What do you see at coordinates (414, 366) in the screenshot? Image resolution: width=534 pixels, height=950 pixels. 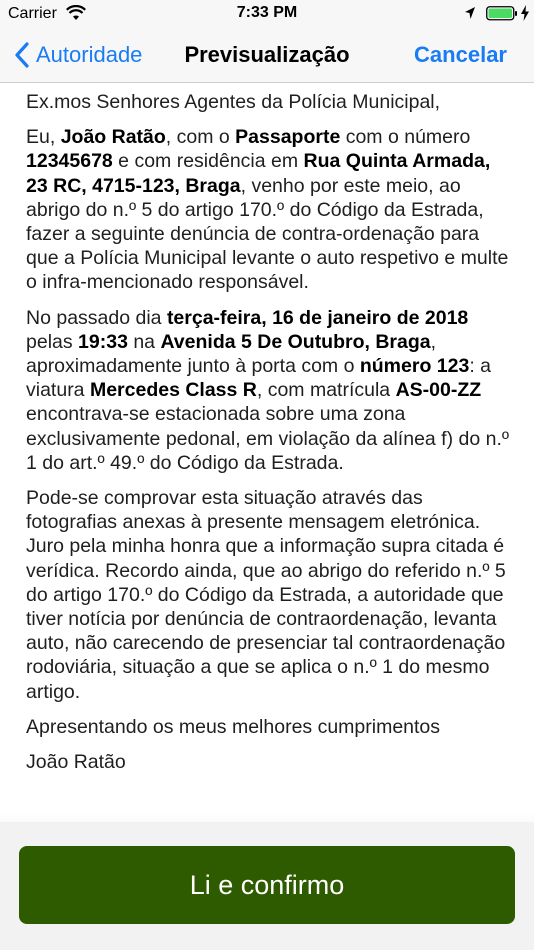 I see `occurrence-door-number: número 123` at bounding box center [414, 366].